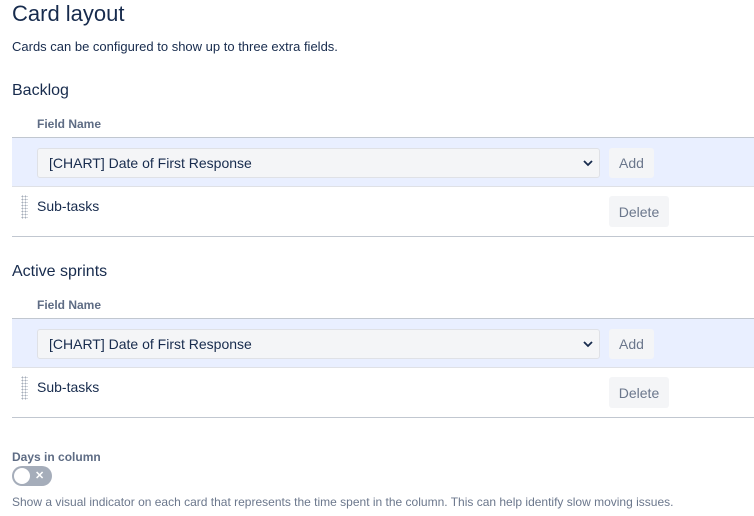  Describe the element at coordinates (68, 13) in the screenshot. I see `page-title: Card layout` at that location.